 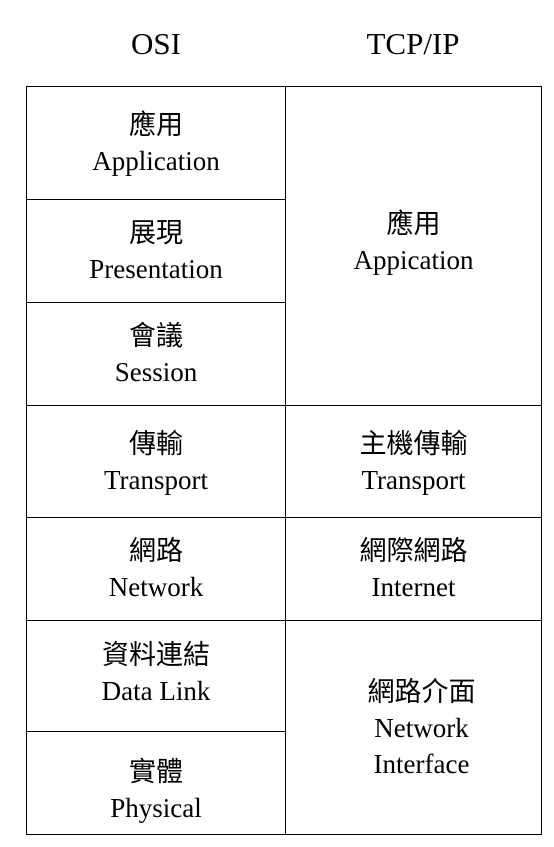 I want to click on tcpip-layer-internet: 網際網路 Internet, so click(x=413, y=569).